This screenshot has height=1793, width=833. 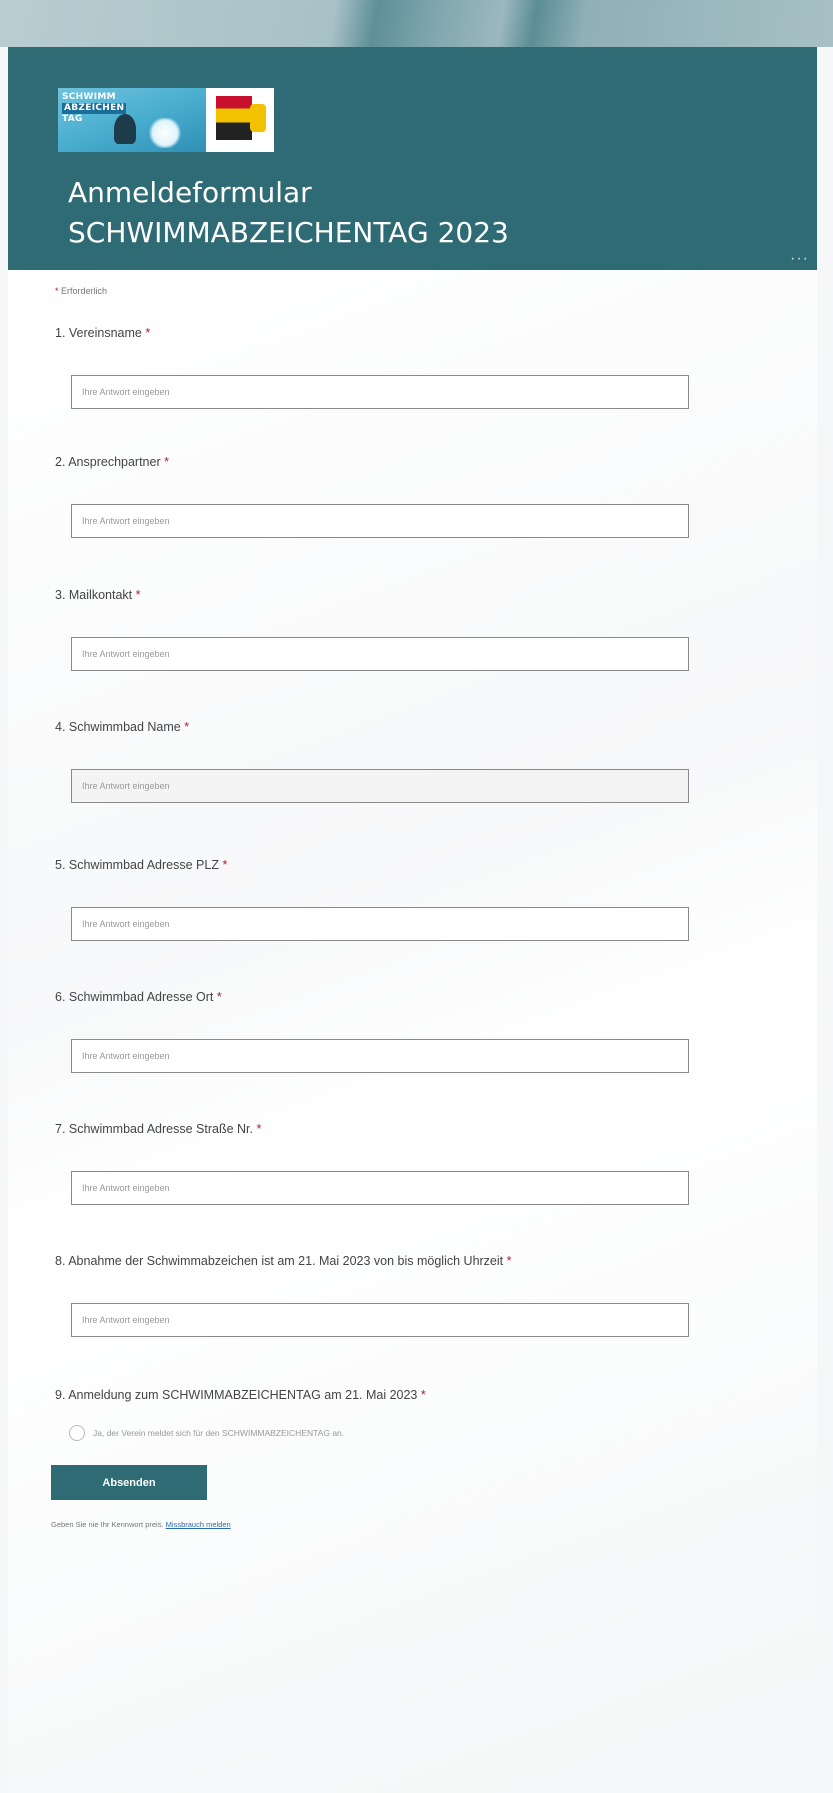 I want to click on form-title: Anmeldeformular SCHWIMMABZEICHENTAG 2023, so click(x=288, y=212).